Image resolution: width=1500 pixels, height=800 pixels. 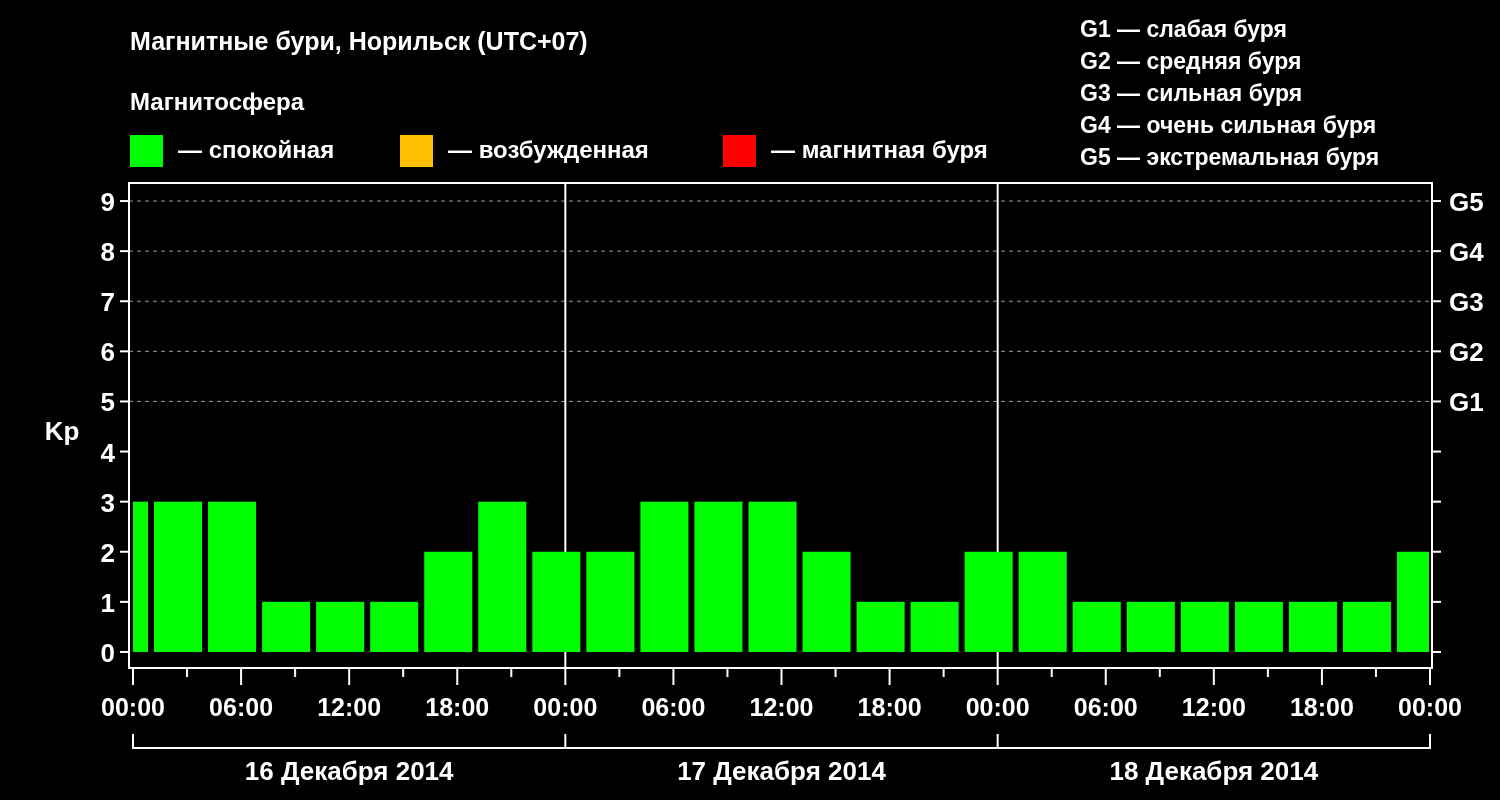 What do you see at coordinates (1184, 29) in the screenshot?
I see `storm-scale-entry: G1 — слабая буря` at bounding box center [1184, 29].